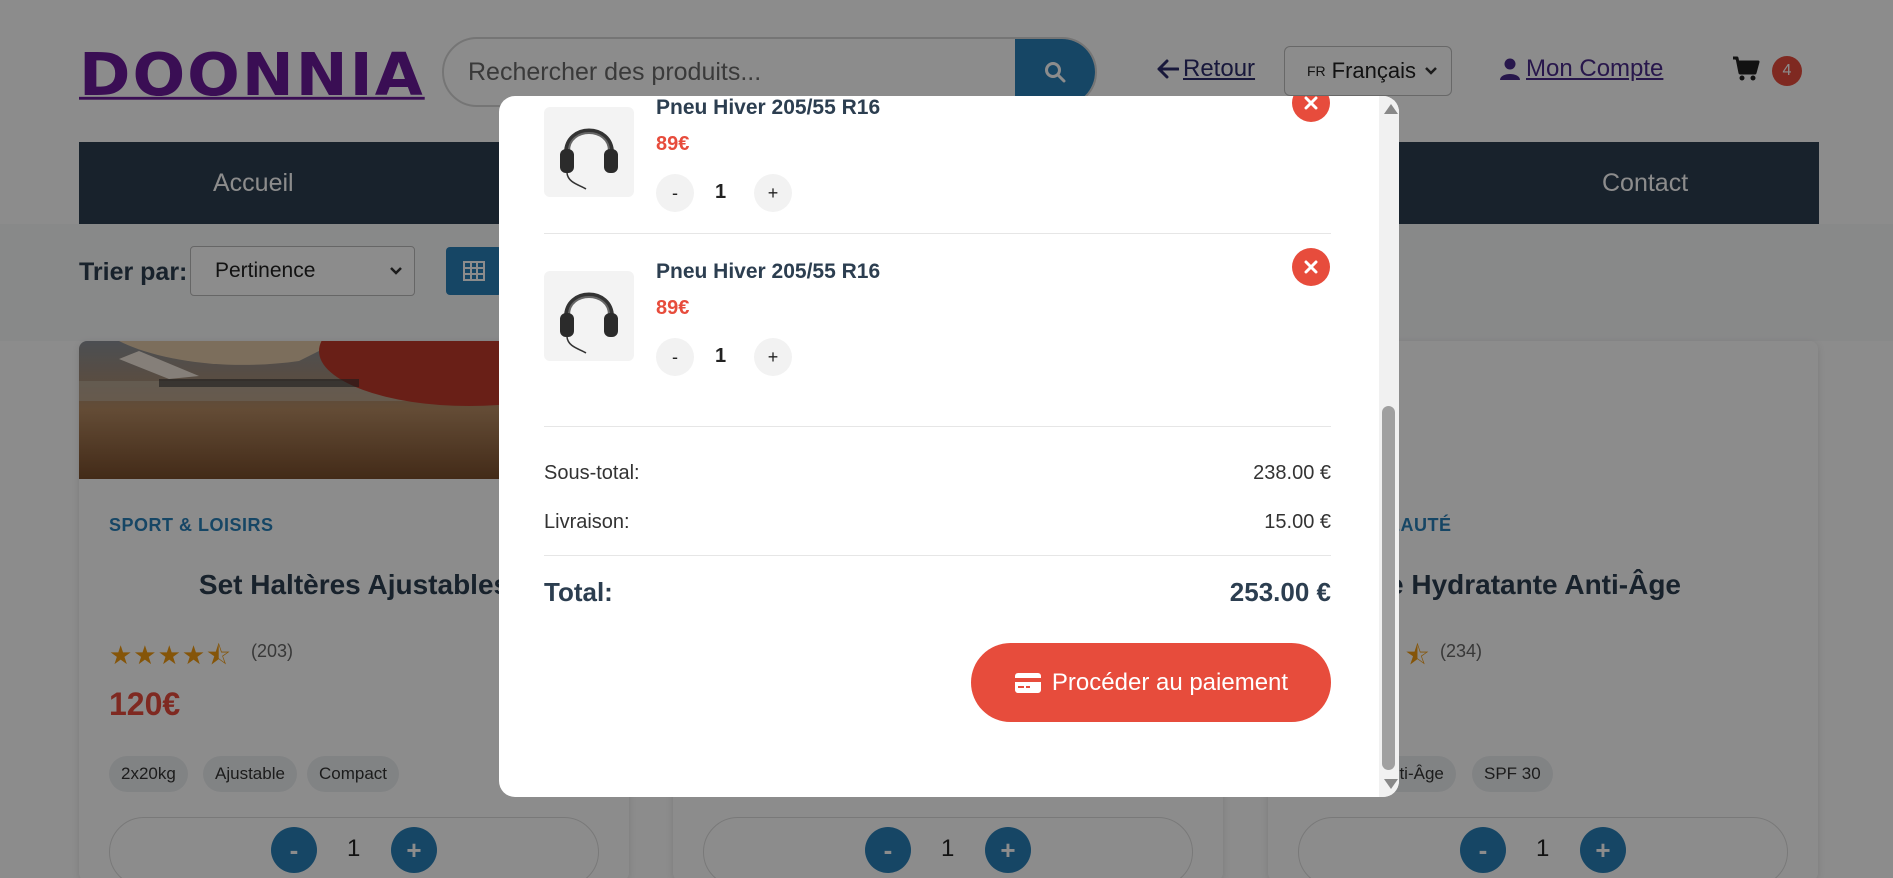 The height and width of the screenshot is (878, 1893). Describe the element at coordinates (578, 592) in the screenshot. I see `total-label: Total:` at that location.